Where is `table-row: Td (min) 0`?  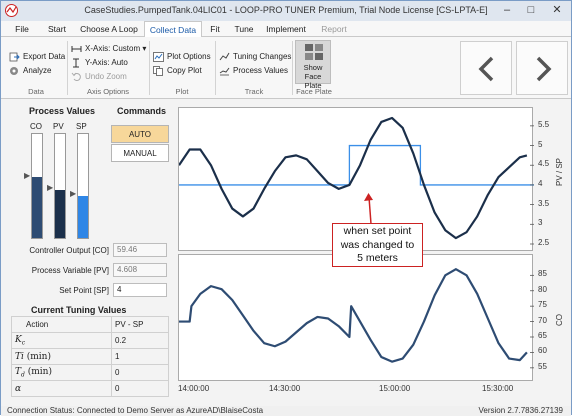 table-row: Td (min) 0 is located at coordinates (90, 372).